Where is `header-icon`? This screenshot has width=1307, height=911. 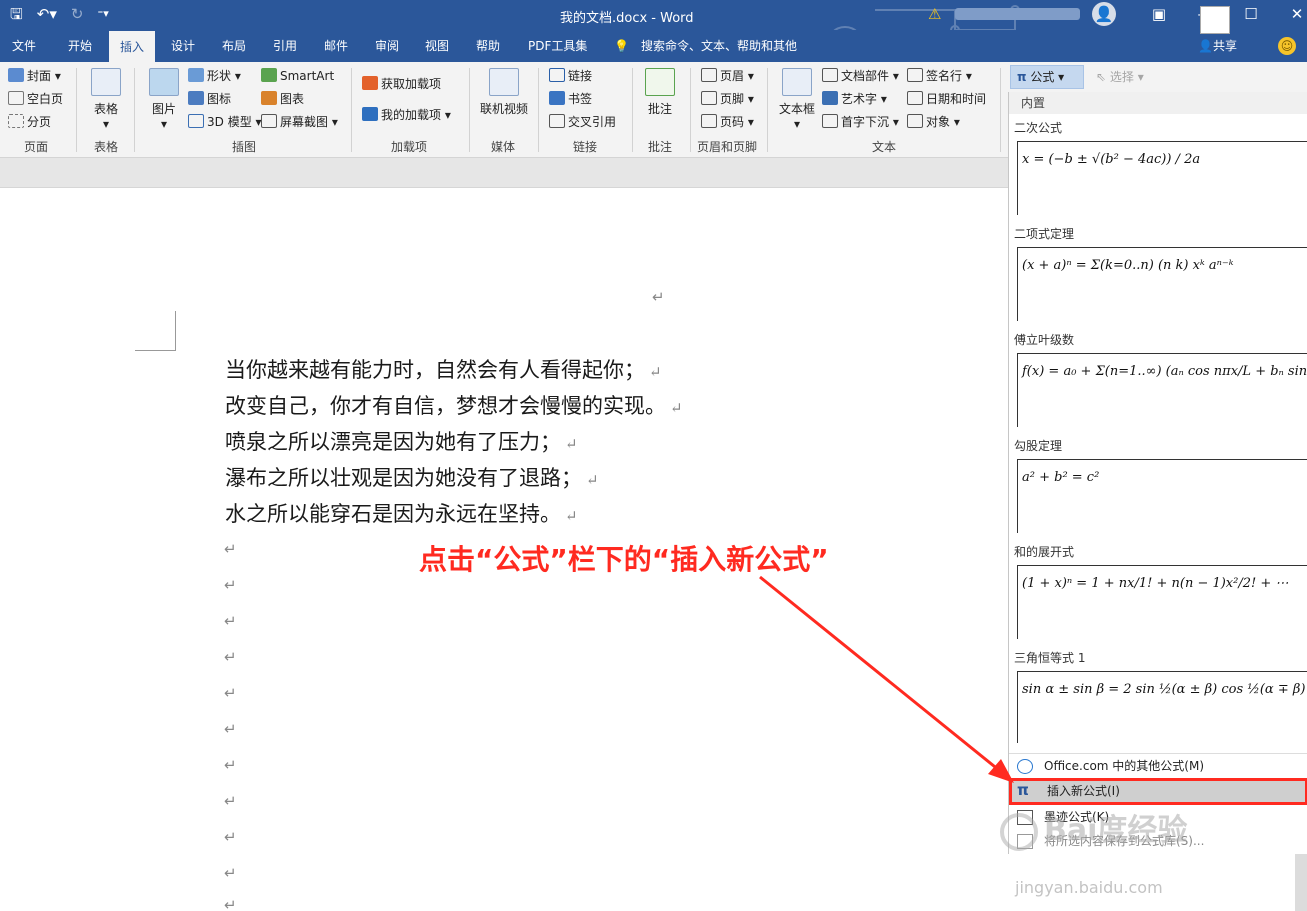
header-icon is located at coordinates (709, 75).